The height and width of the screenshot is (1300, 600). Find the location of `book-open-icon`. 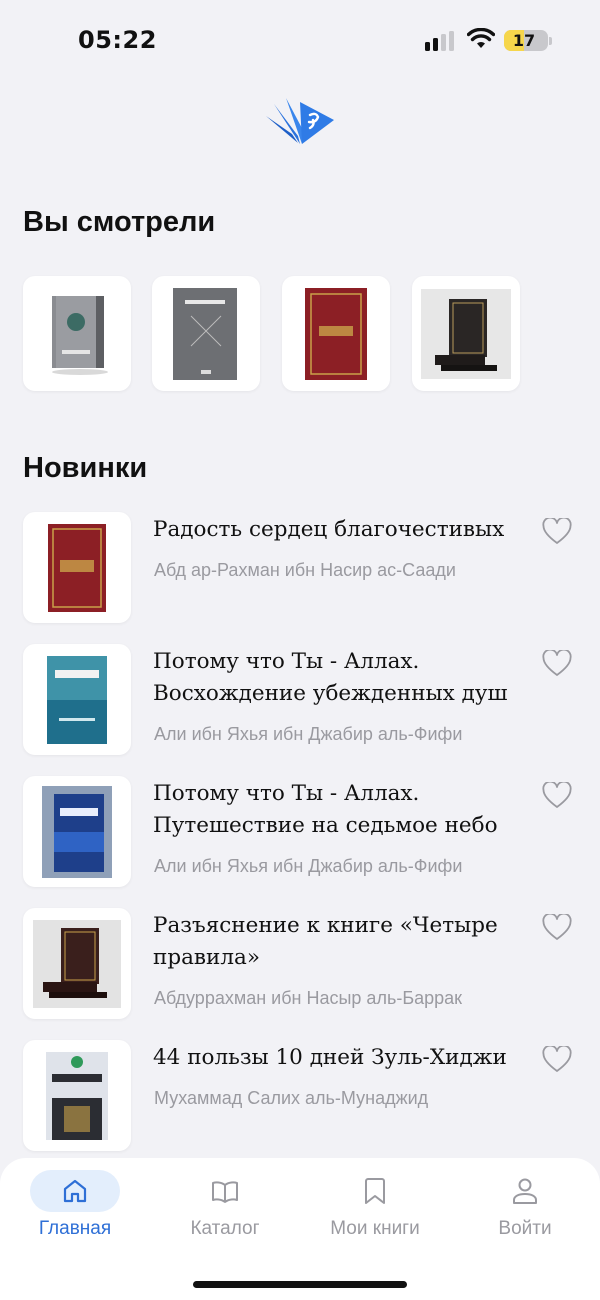

book-open-icon is located at coordinates (225, 1192).